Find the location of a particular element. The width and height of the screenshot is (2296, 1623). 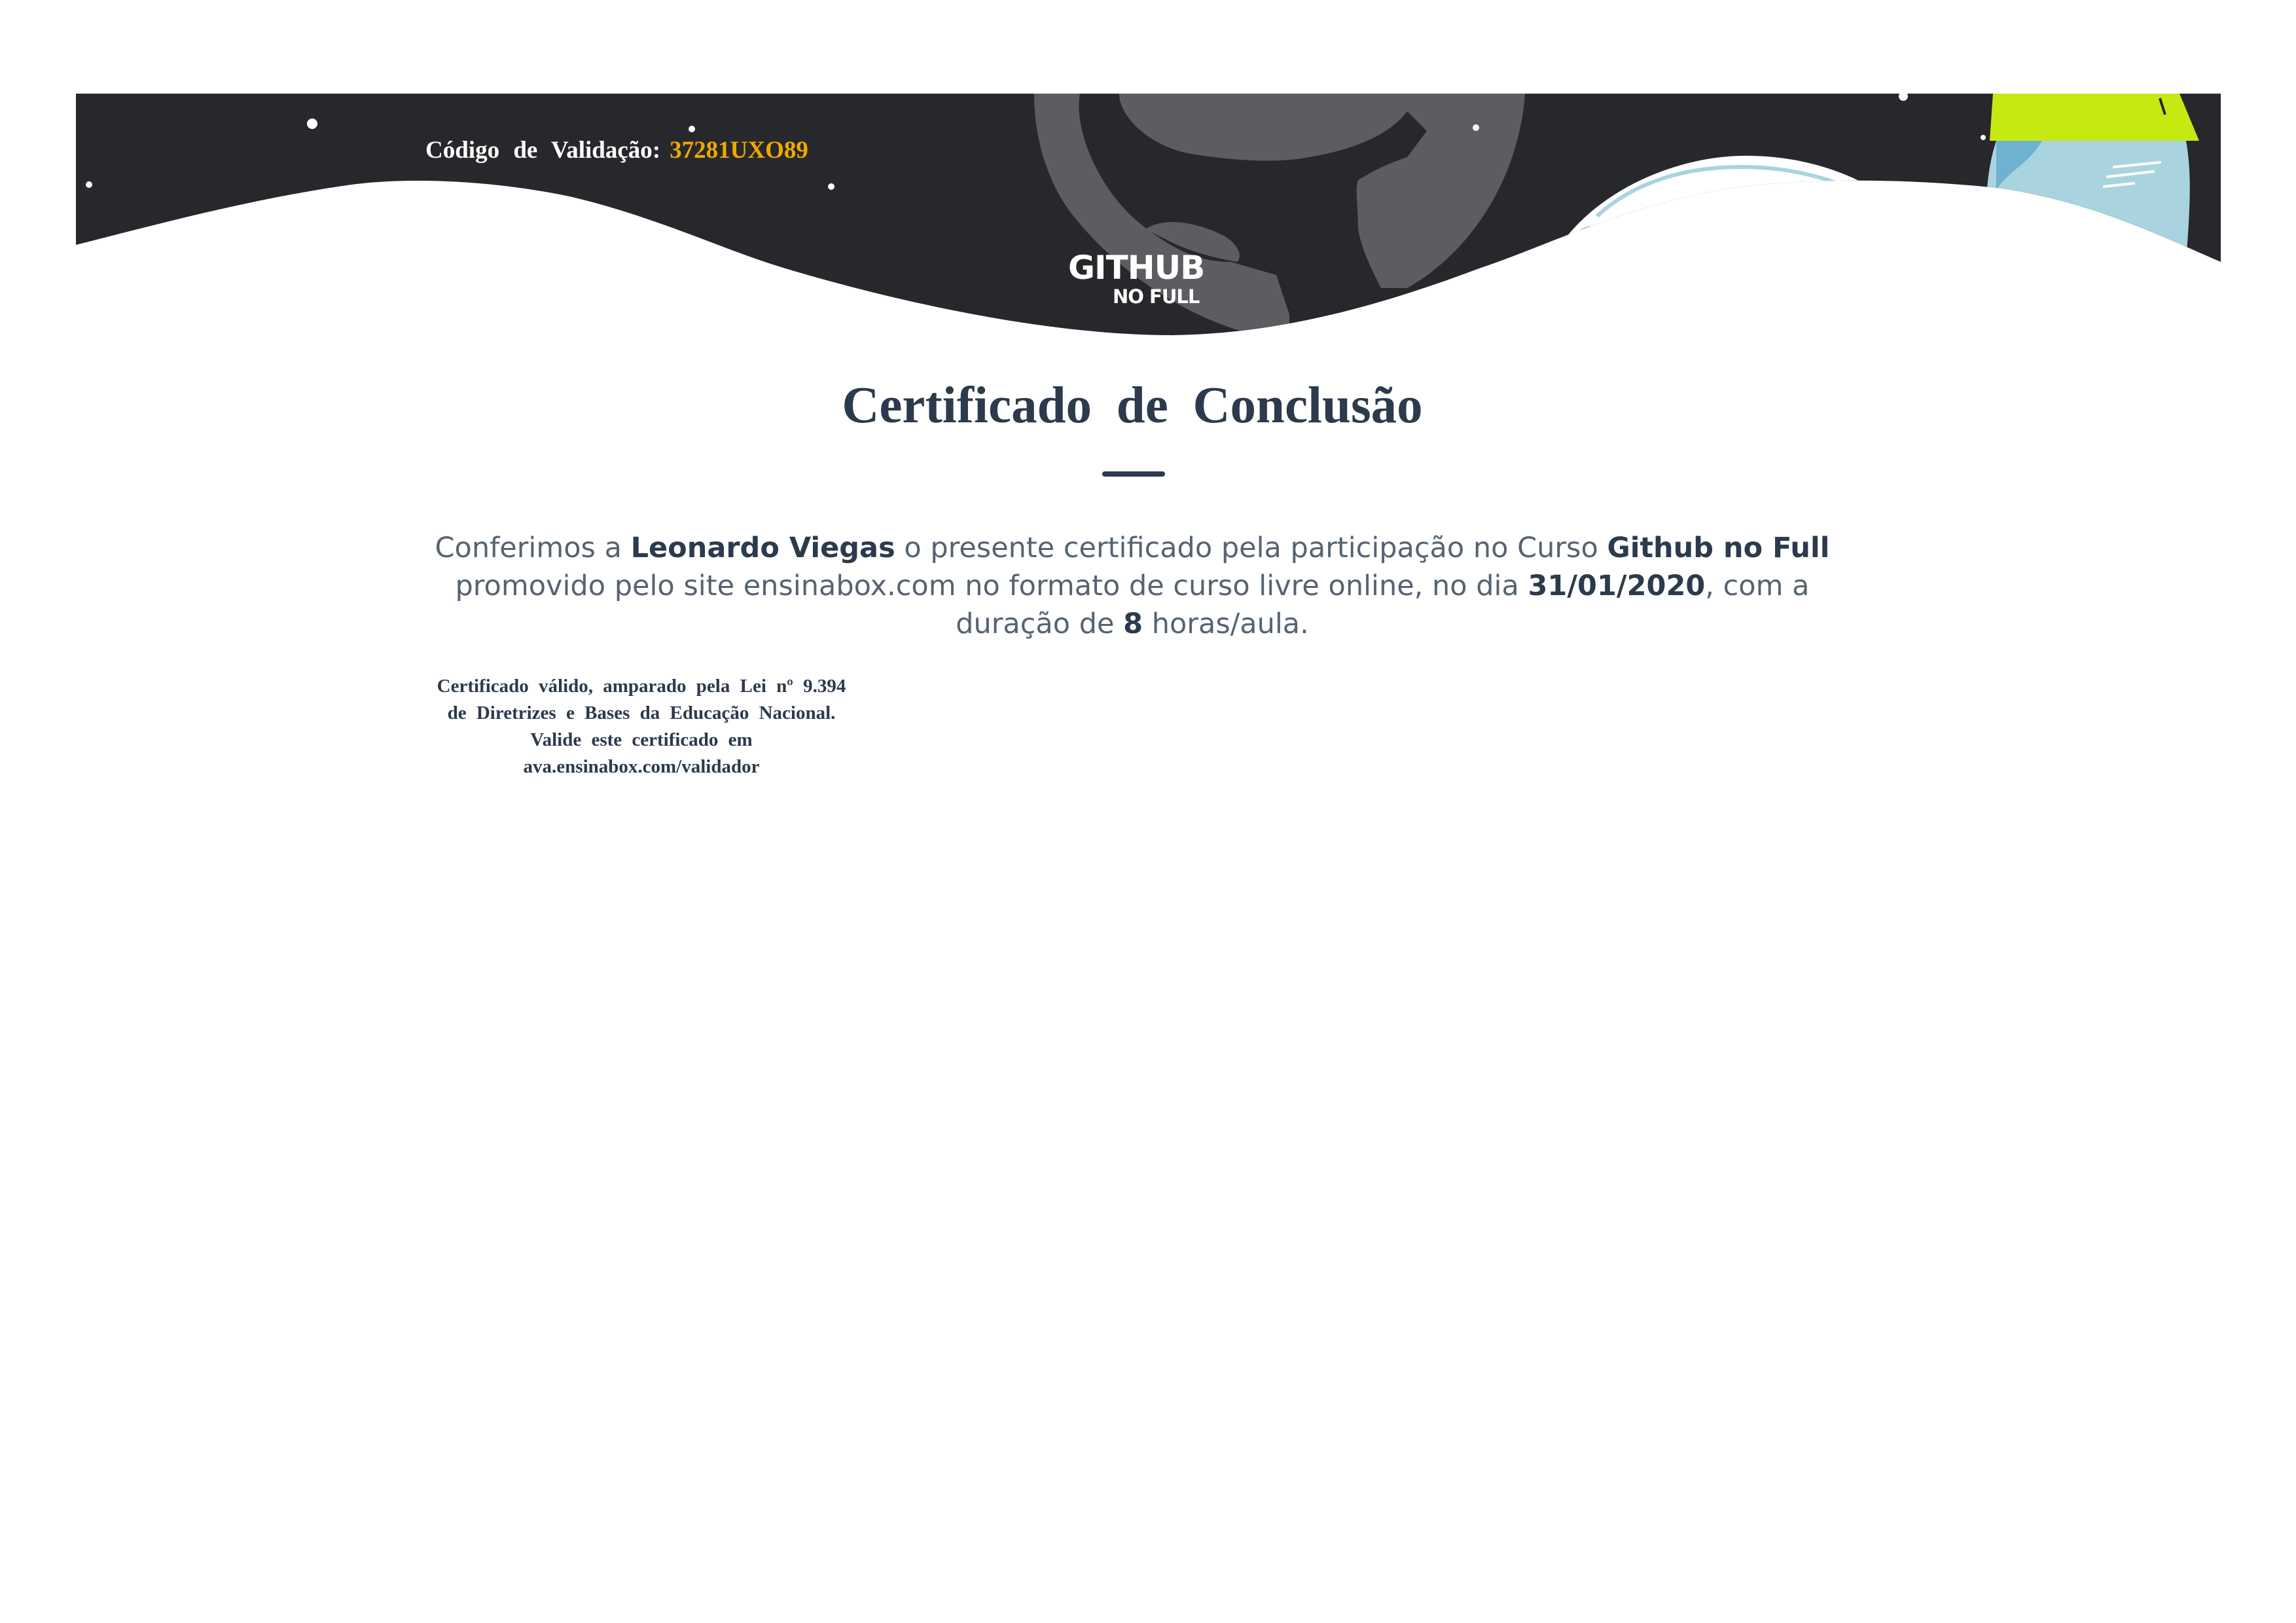

course-hours: 8 is located at coordinates (1133, 624).